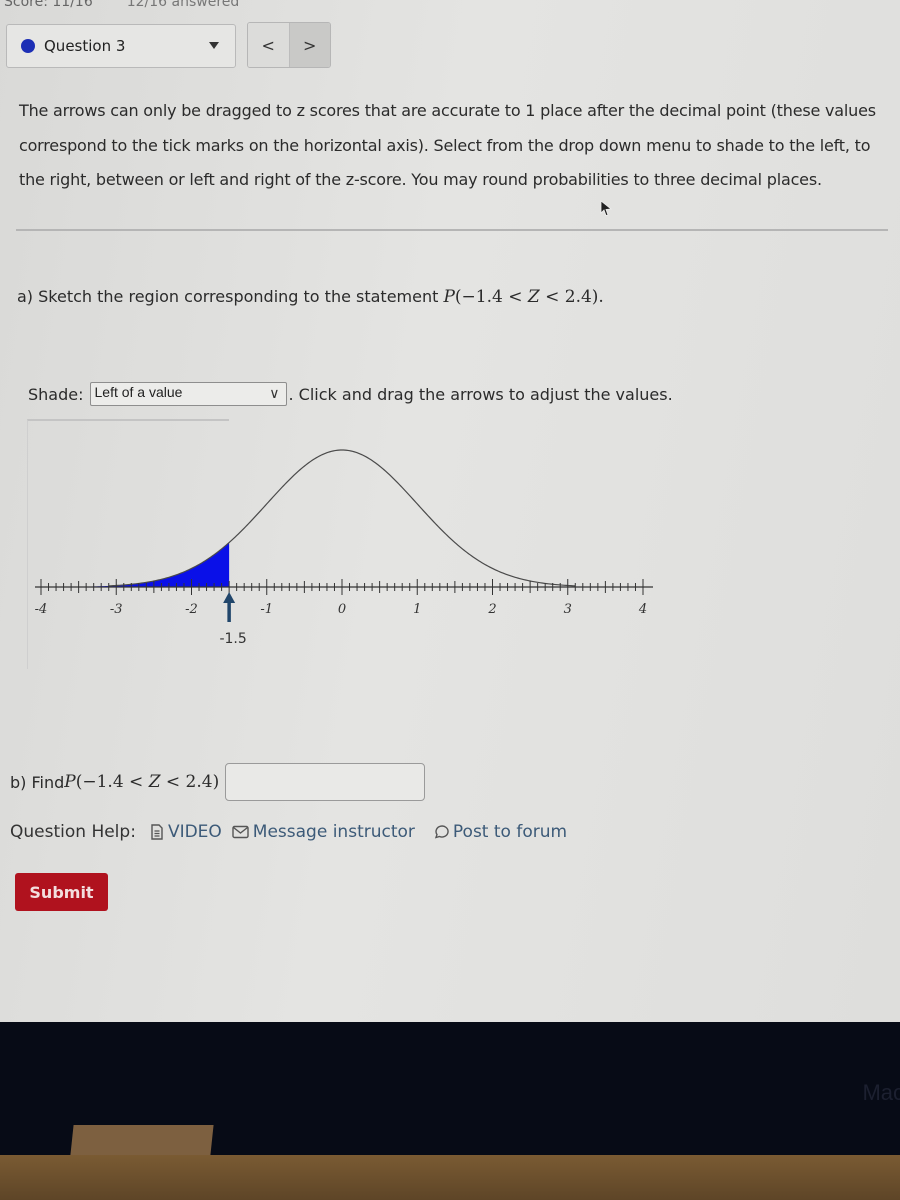  I want to click on part-a-math: P(−1.4 < Z < 2.4)., so click(523, 297).